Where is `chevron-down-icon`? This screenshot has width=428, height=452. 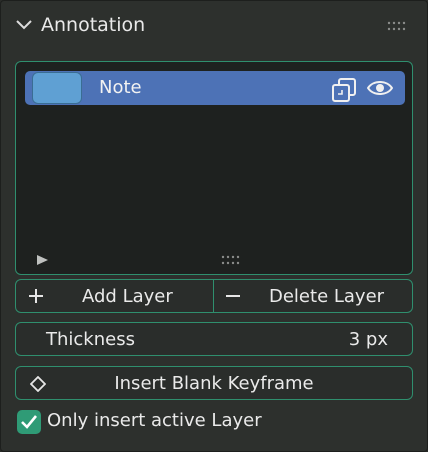
chevron-down-icon is located at coordinates (24, 25).